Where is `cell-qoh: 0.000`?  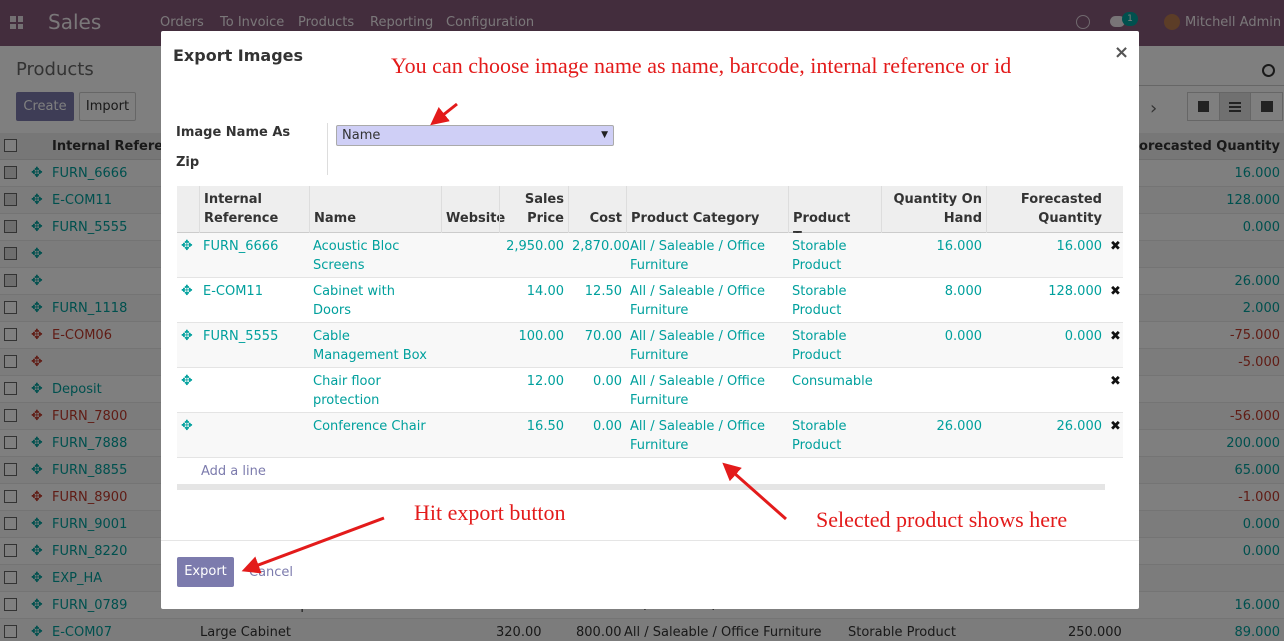
cell-qoh: 0.000 is located at coordinates (963, 336).